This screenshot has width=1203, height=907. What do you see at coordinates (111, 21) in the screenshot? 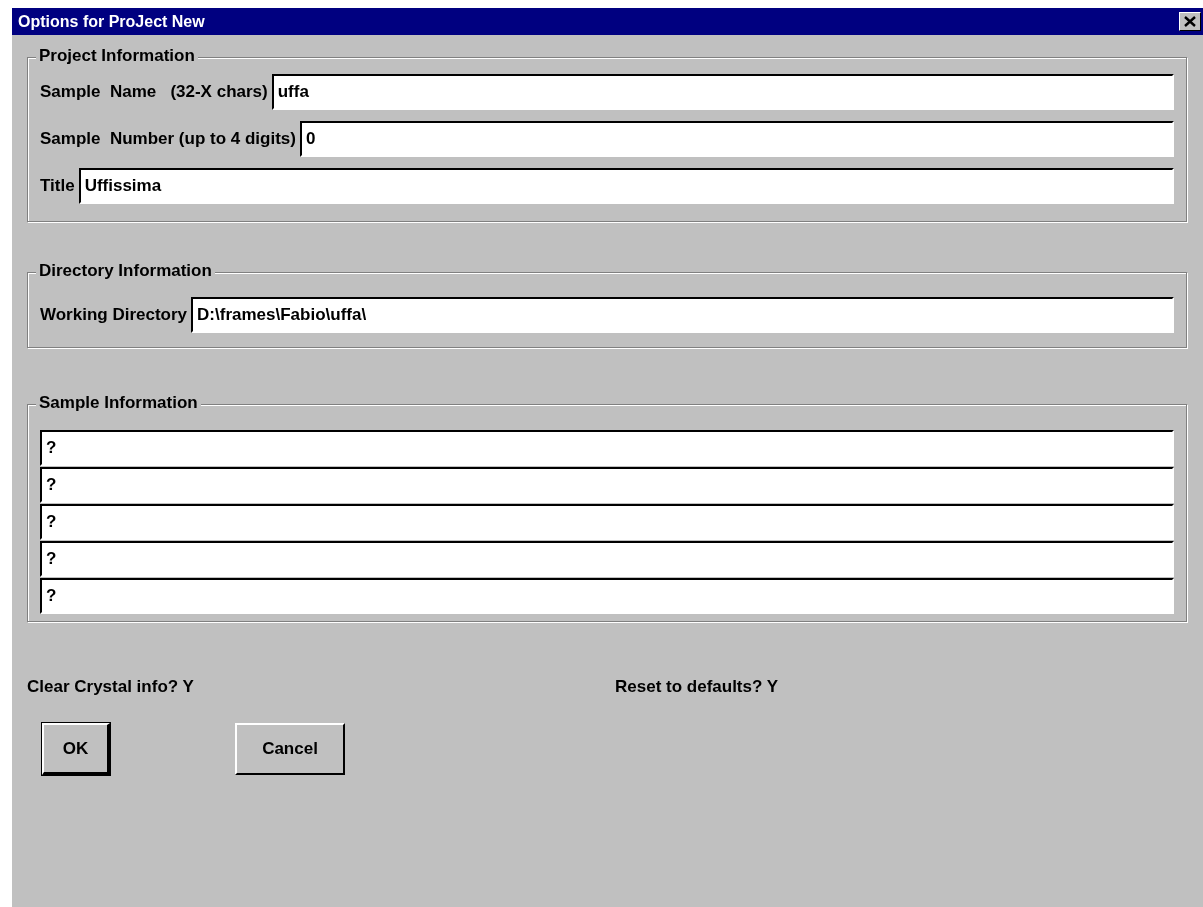
I see `window-title: Options for ProJect New` at bounding box center [111, 21].